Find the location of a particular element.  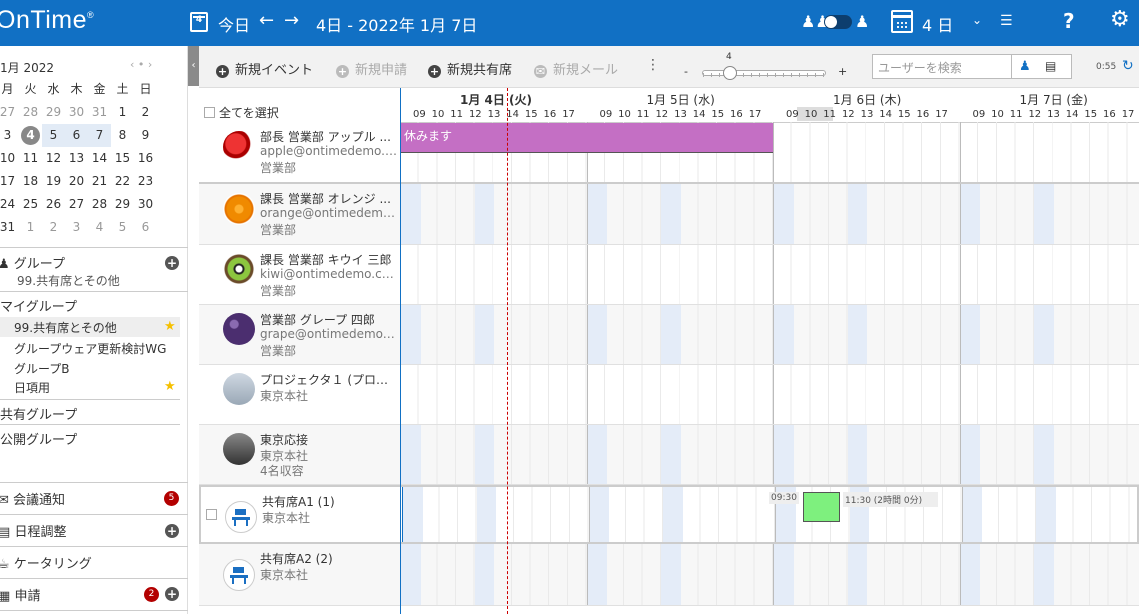

collapse-sidebar-handle: ‹ is located at coordinates (193, 66).